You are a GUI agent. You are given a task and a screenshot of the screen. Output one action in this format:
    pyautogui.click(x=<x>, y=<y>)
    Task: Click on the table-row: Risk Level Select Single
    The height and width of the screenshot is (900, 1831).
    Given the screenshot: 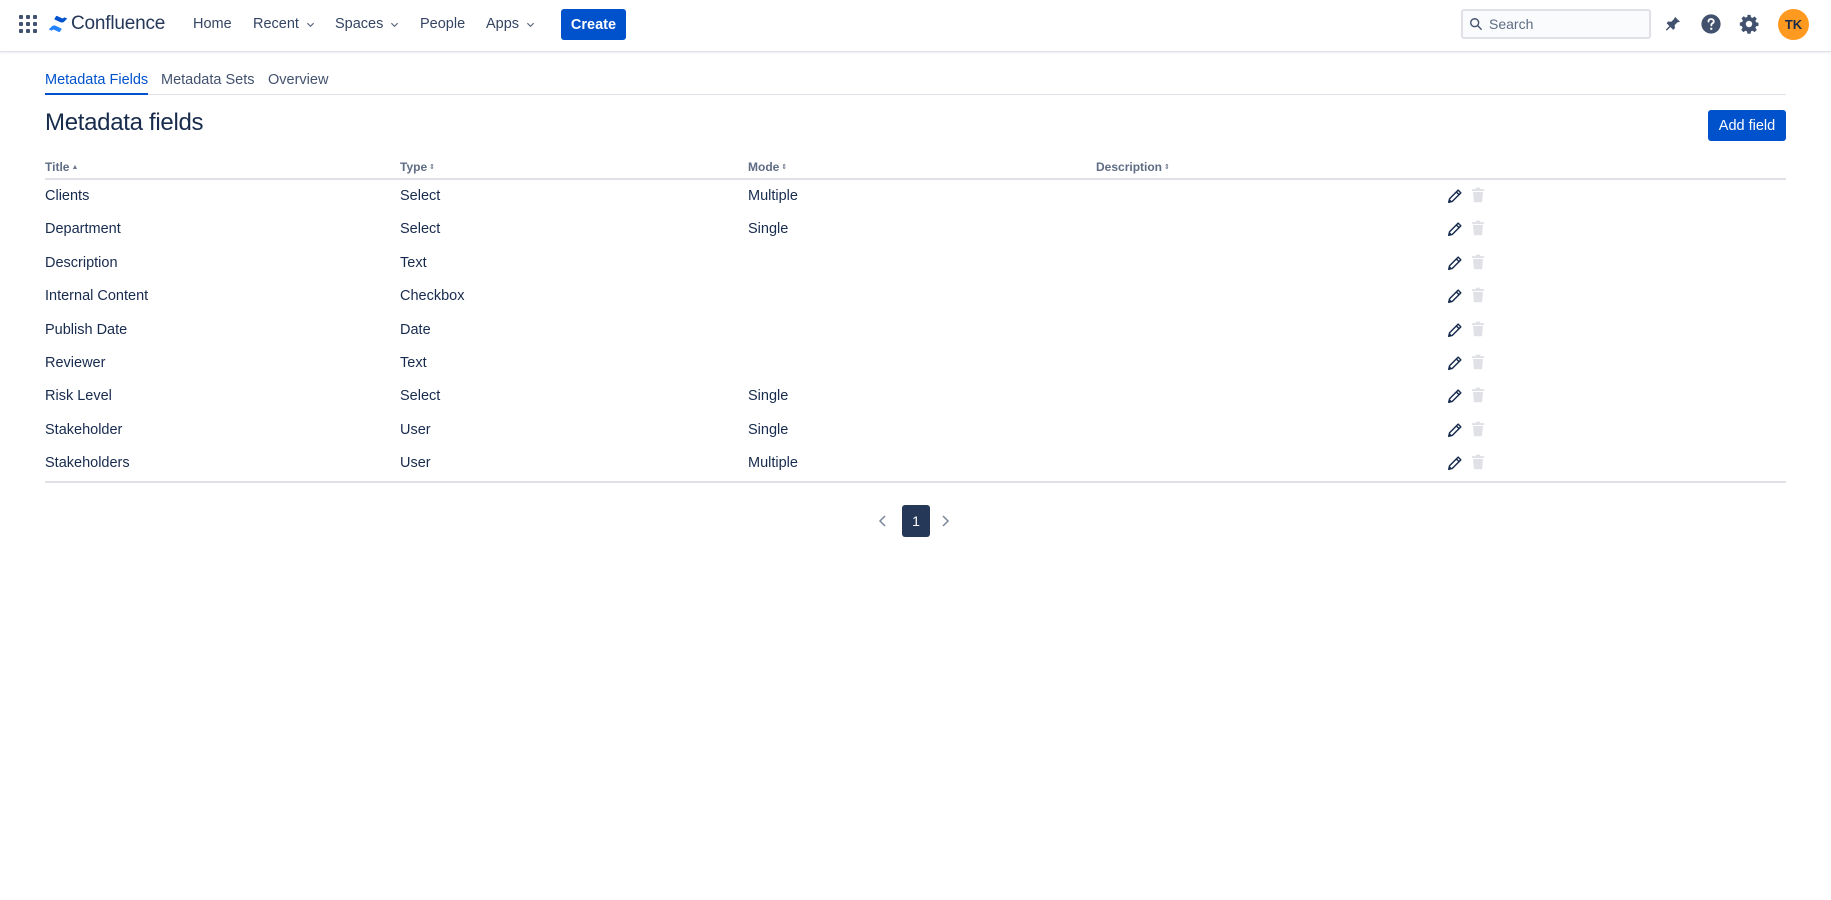 What is the action you would take?
    pyautogui.click(x=915, y=396)
    